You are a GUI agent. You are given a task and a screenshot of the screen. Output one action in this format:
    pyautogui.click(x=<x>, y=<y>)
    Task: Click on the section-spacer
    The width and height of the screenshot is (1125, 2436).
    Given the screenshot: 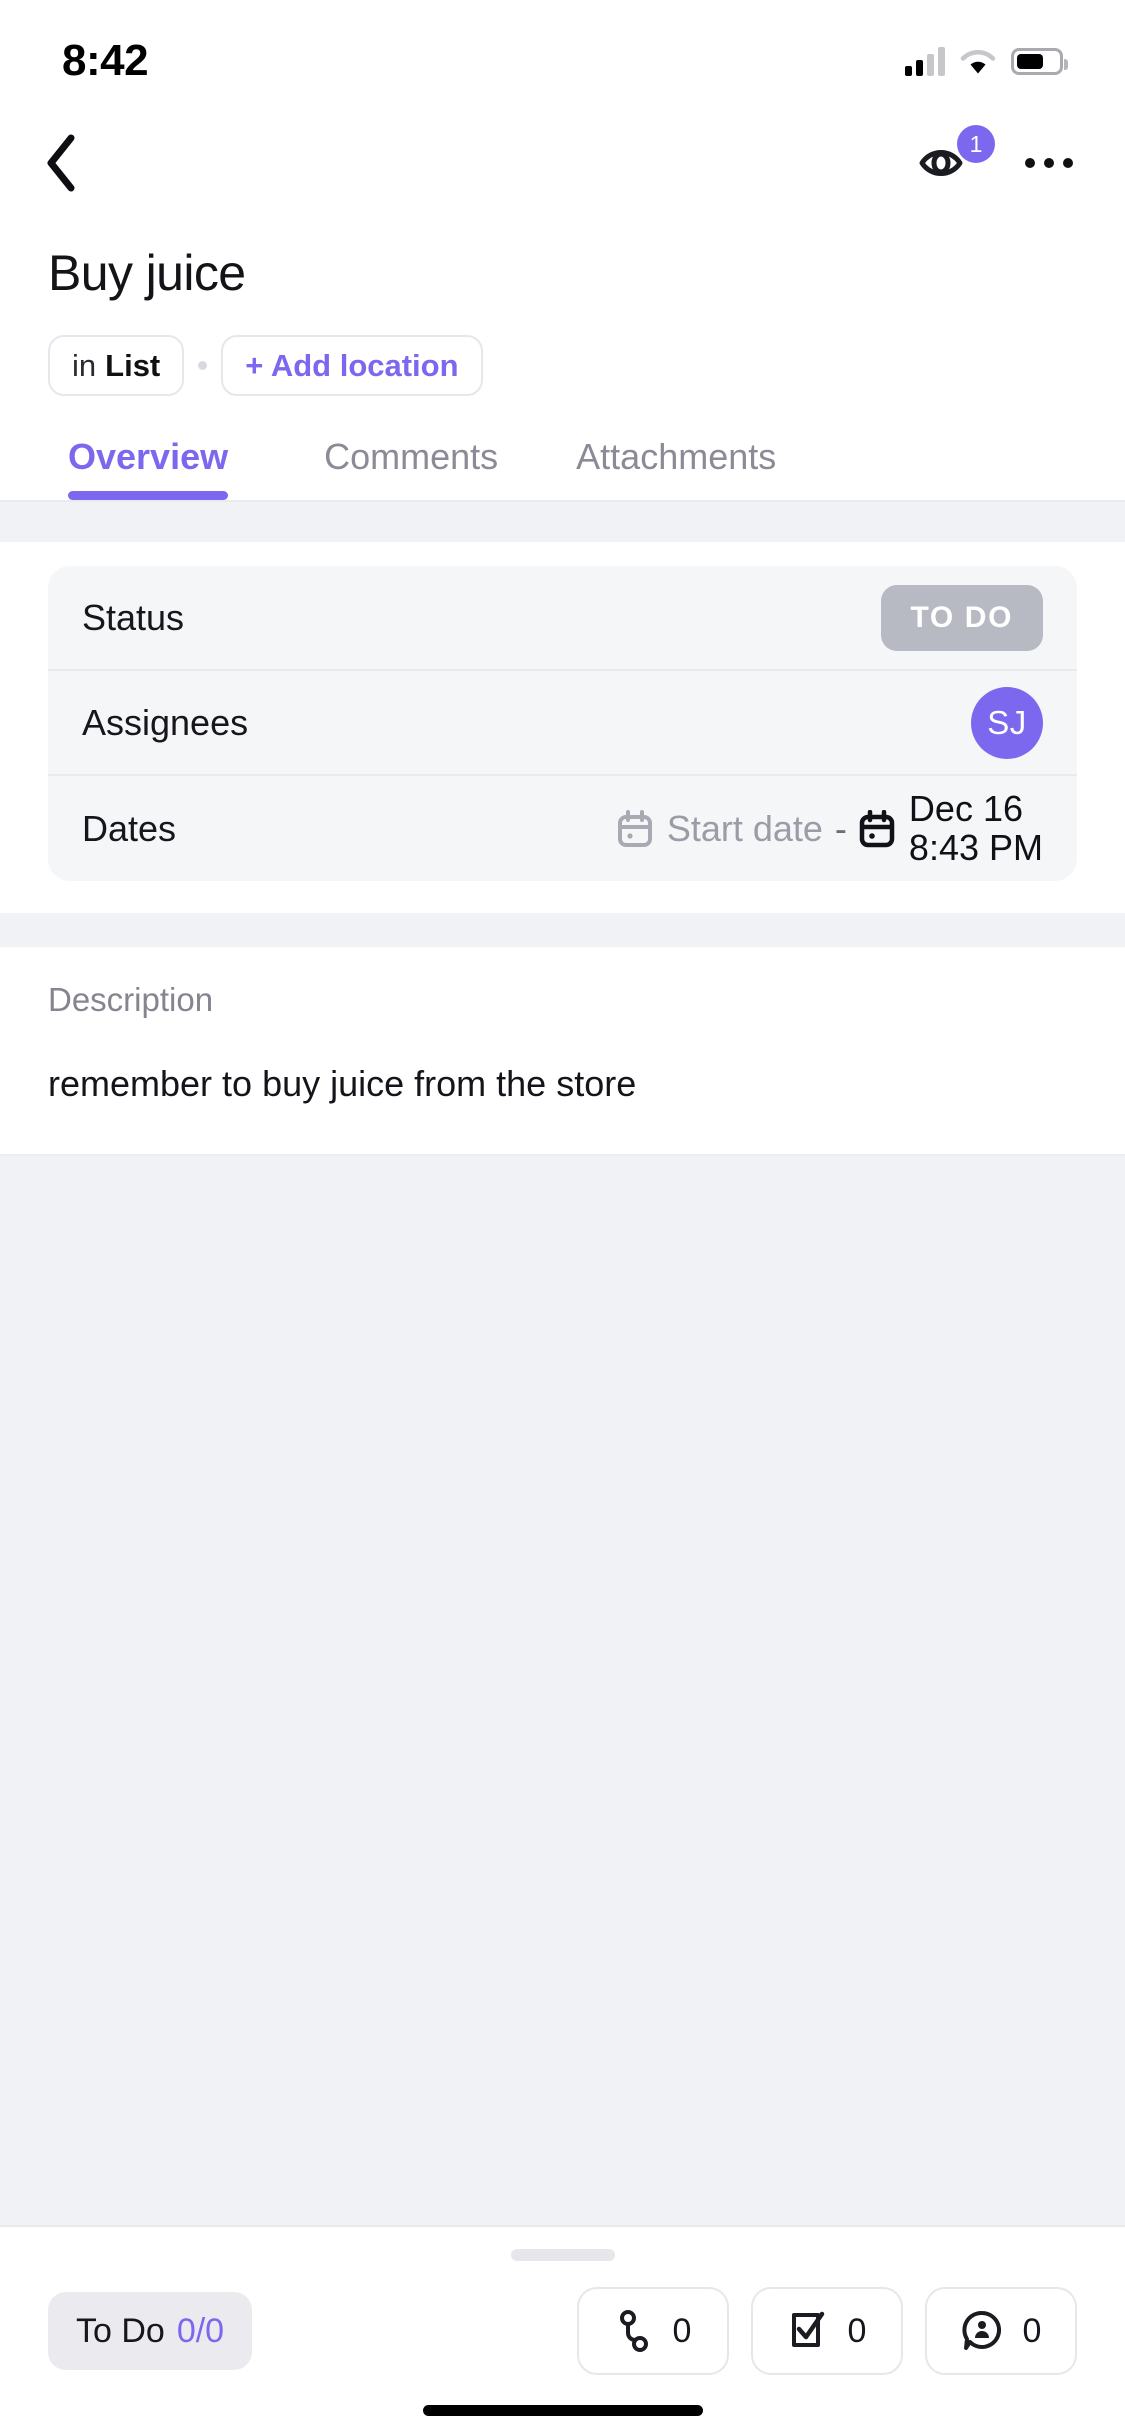 What is the action you would take?
    pyautogui.click(x=562, y=930)
    